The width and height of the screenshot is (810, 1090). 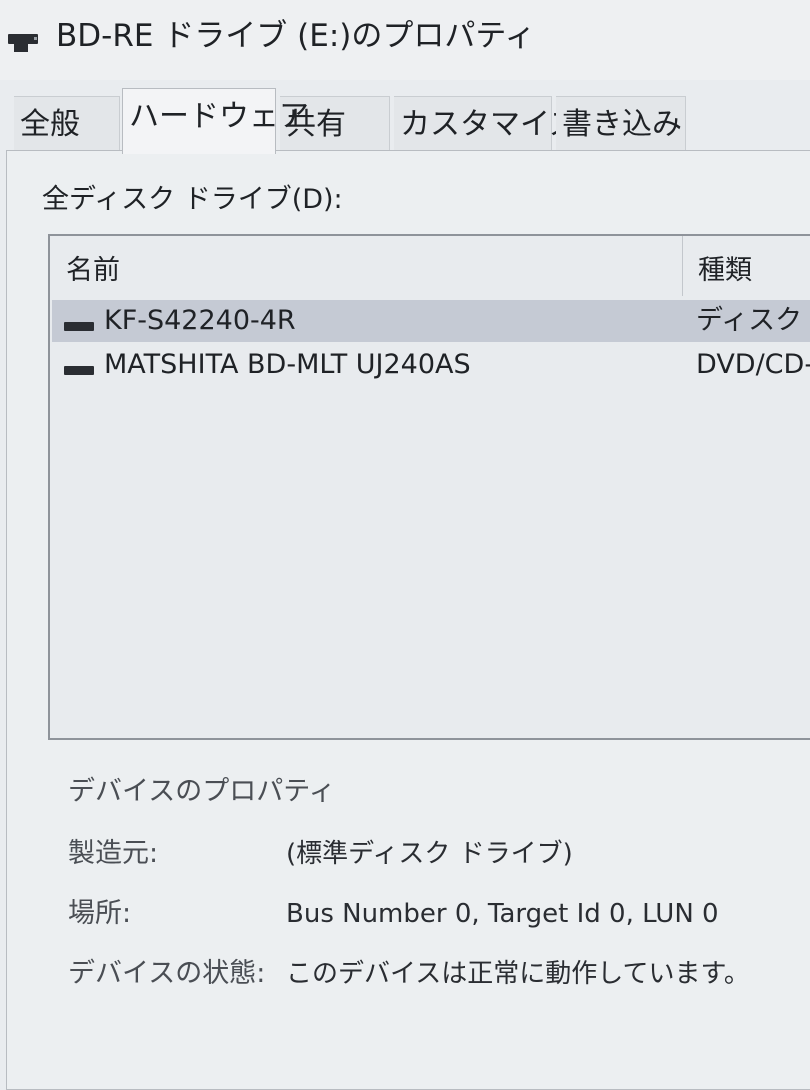 I want to click on device-type: ディスク ド, so click(x=753, y=320).